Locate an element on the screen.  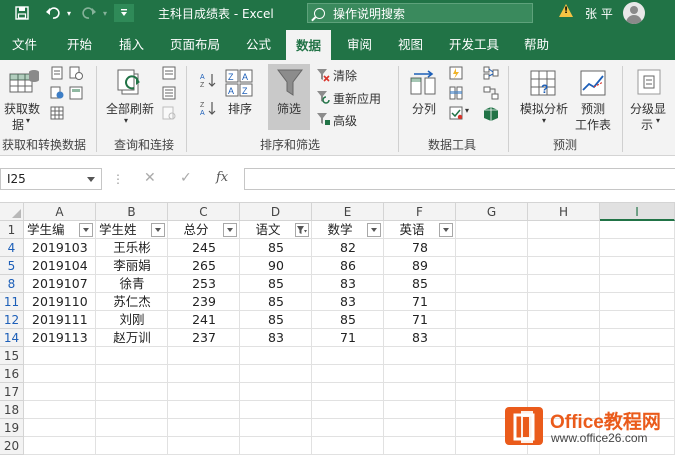
text-to-columns-label: 分列 is located at coordinates (424, 108).